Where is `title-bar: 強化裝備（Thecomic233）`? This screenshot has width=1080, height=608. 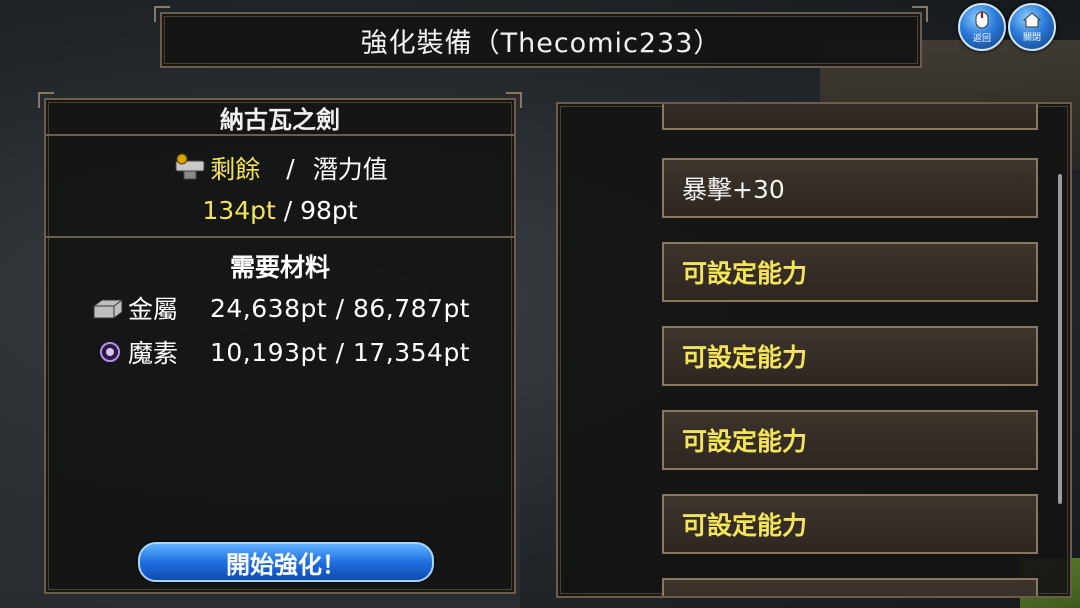 title-bar: 強化裝備（Thecomic233） is located at coordinates (541, 37).